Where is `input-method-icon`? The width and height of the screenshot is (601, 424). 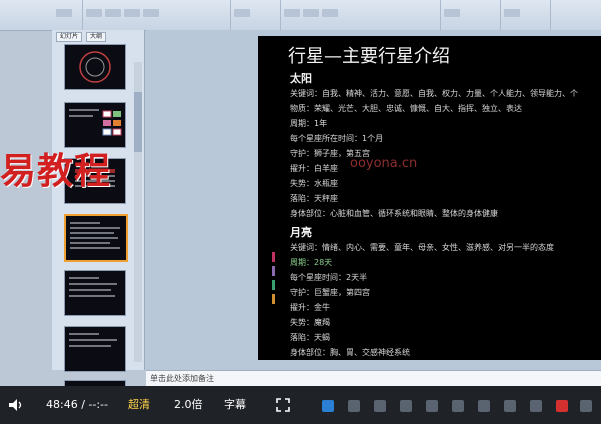 input-method-icon is located at coordinates (562, 406).